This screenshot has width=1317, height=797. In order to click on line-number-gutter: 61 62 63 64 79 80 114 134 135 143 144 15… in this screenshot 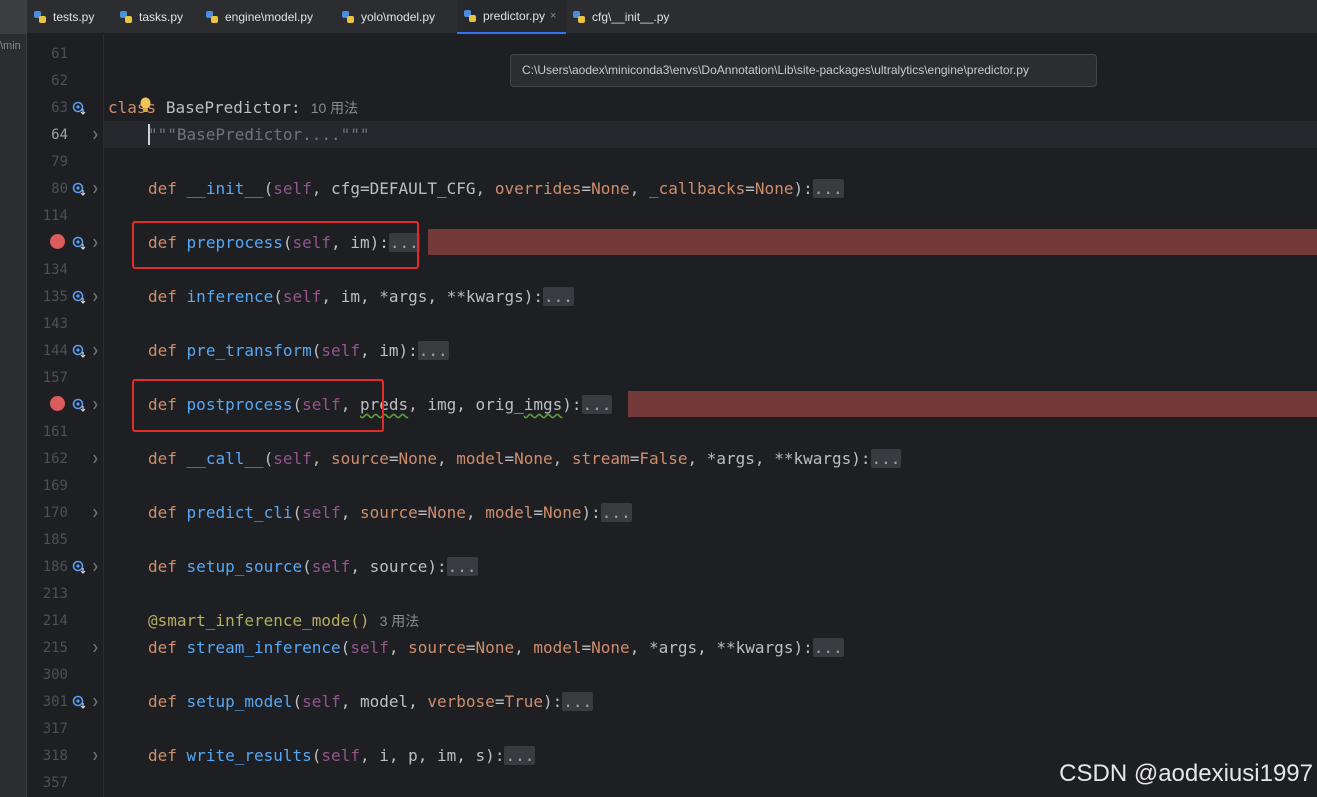, I will do `click(66, 415)`.